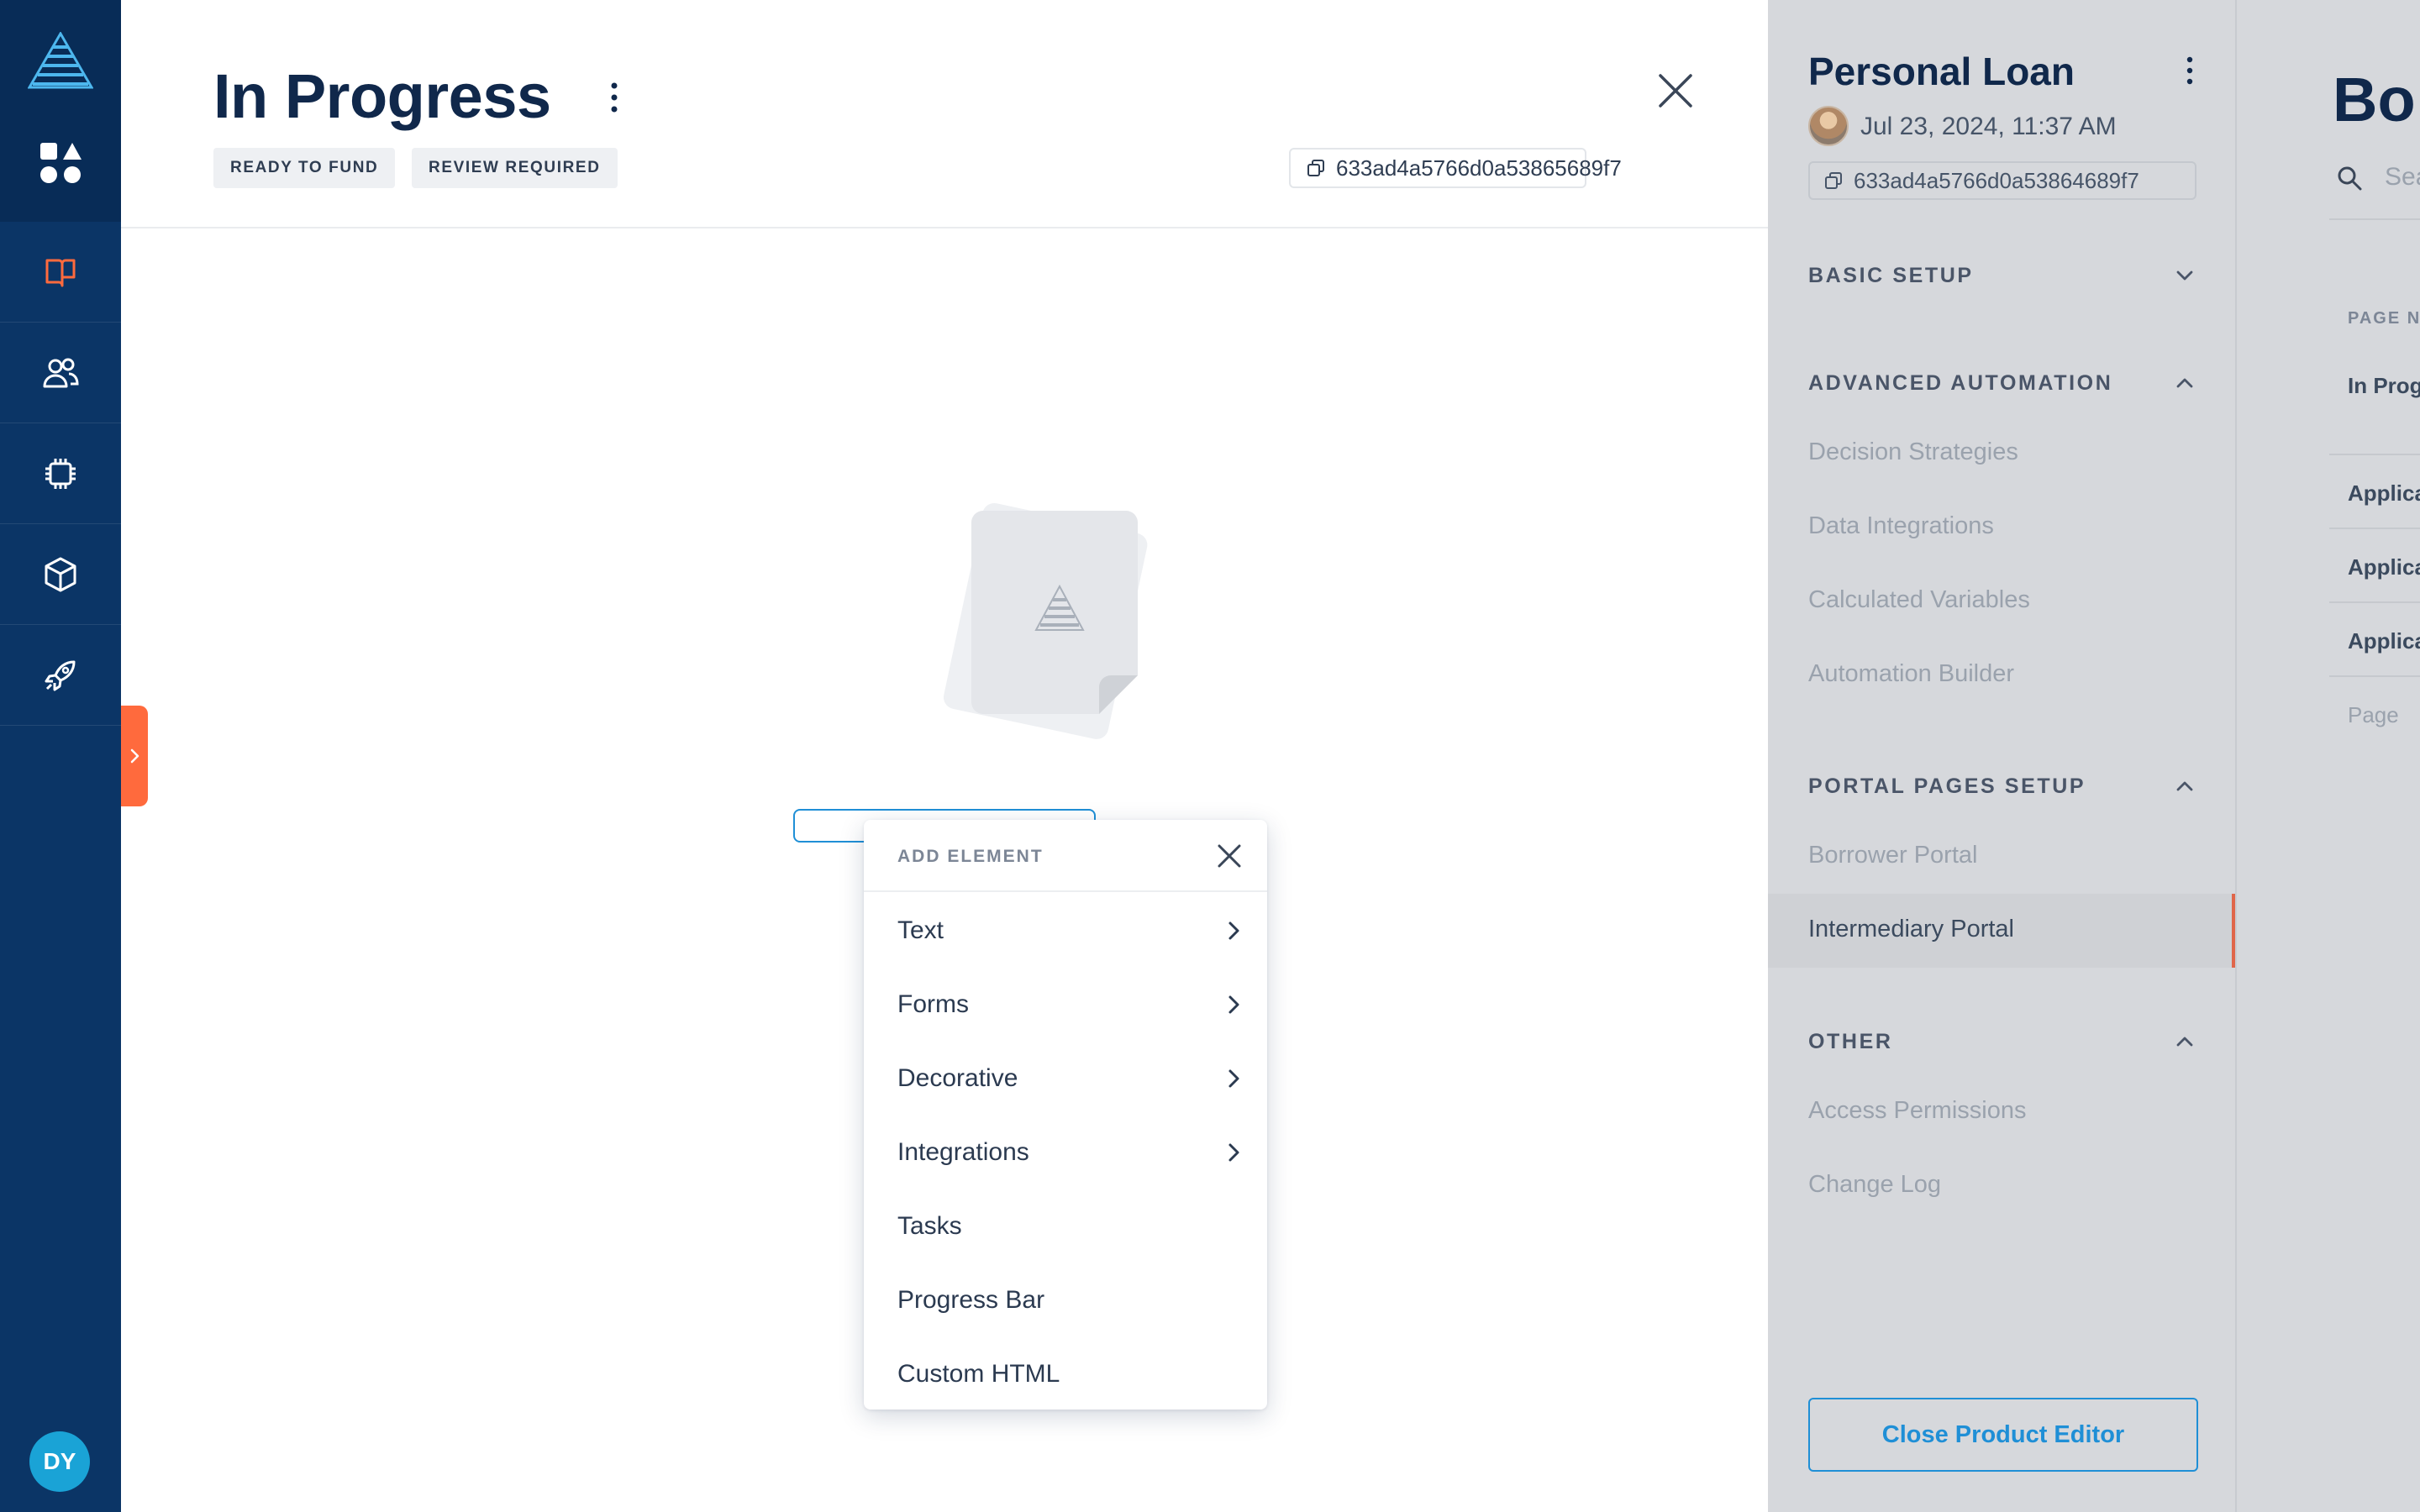 The height and width of the screenshot is (1512, 2420). What do you see at coordinates (1917, 1111) in the screenshot?
I see `sidebar-item-access-permissions: Access Permissions` at bounding box center [1917, 1111].